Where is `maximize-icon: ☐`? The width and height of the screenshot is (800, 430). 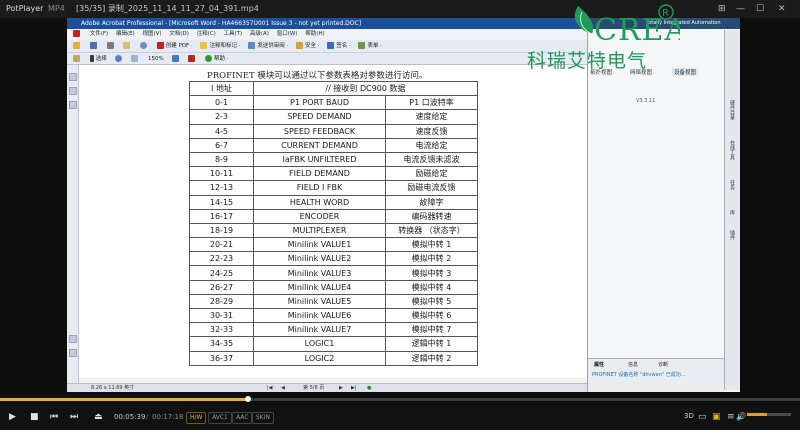
maximize-icon: ☐ is located at coordinates (760, 9).